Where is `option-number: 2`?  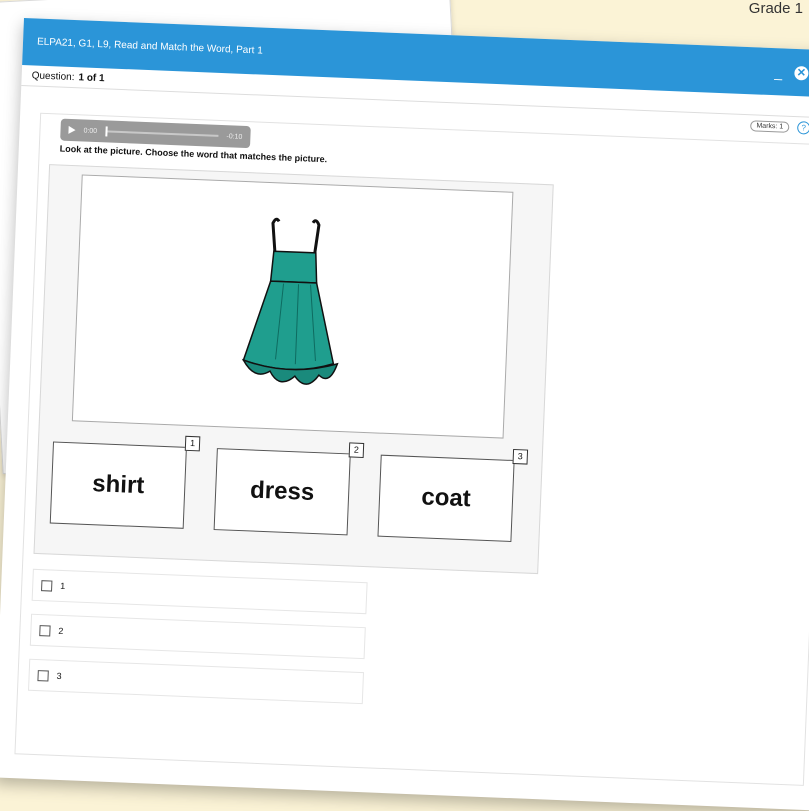 option-number: 2 is located at coordinates (356, 450).